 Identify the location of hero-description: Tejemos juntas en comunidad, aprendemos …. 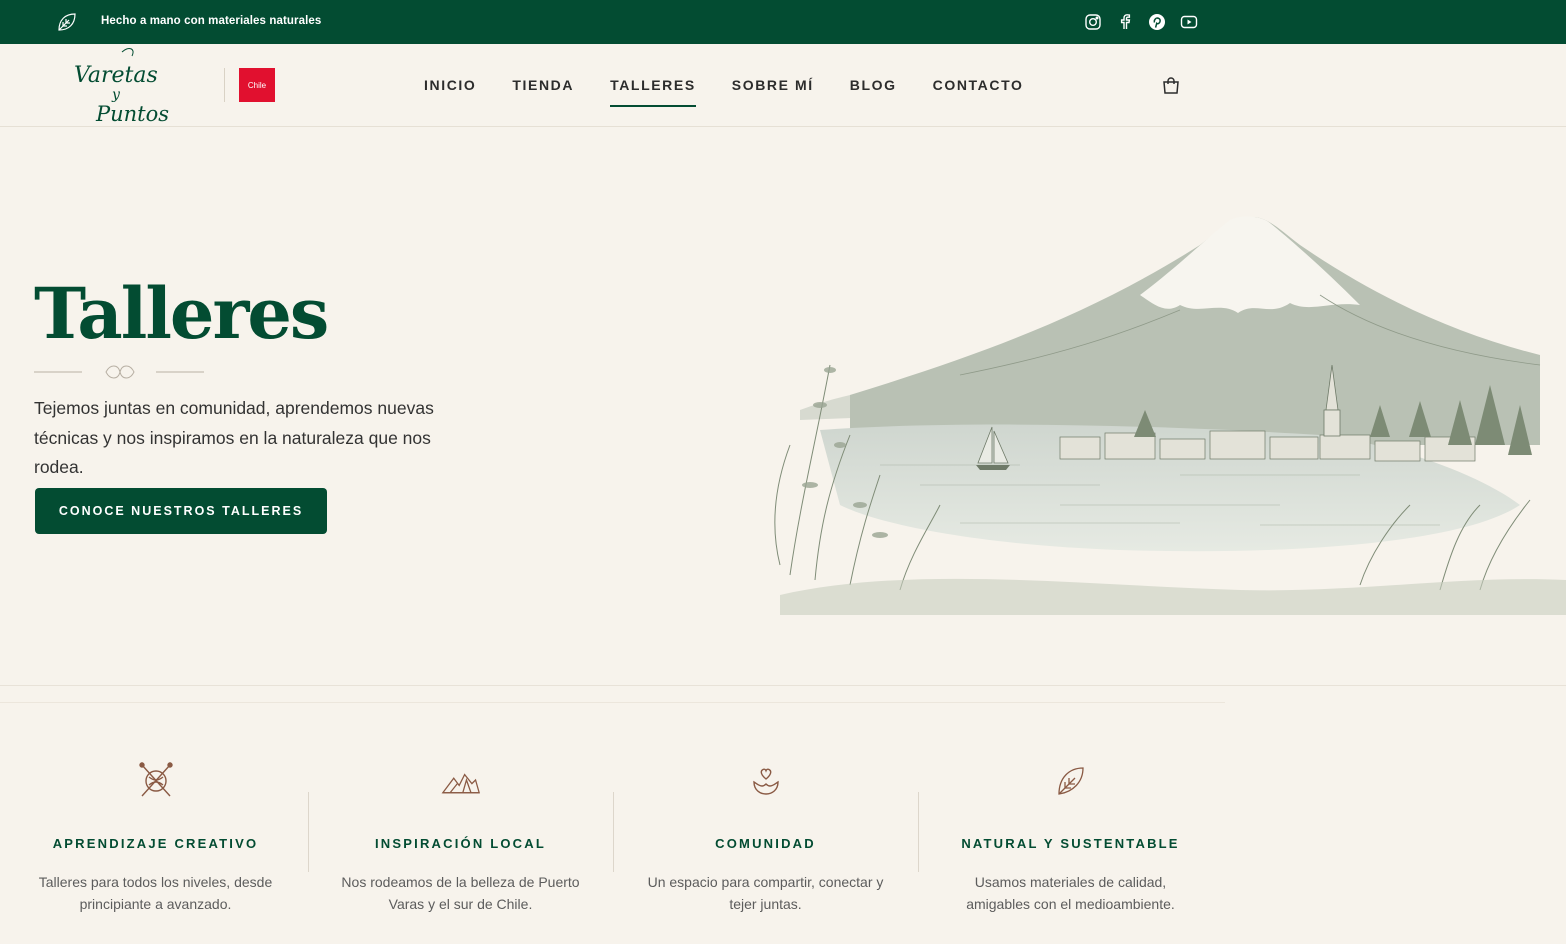
(234, 437).